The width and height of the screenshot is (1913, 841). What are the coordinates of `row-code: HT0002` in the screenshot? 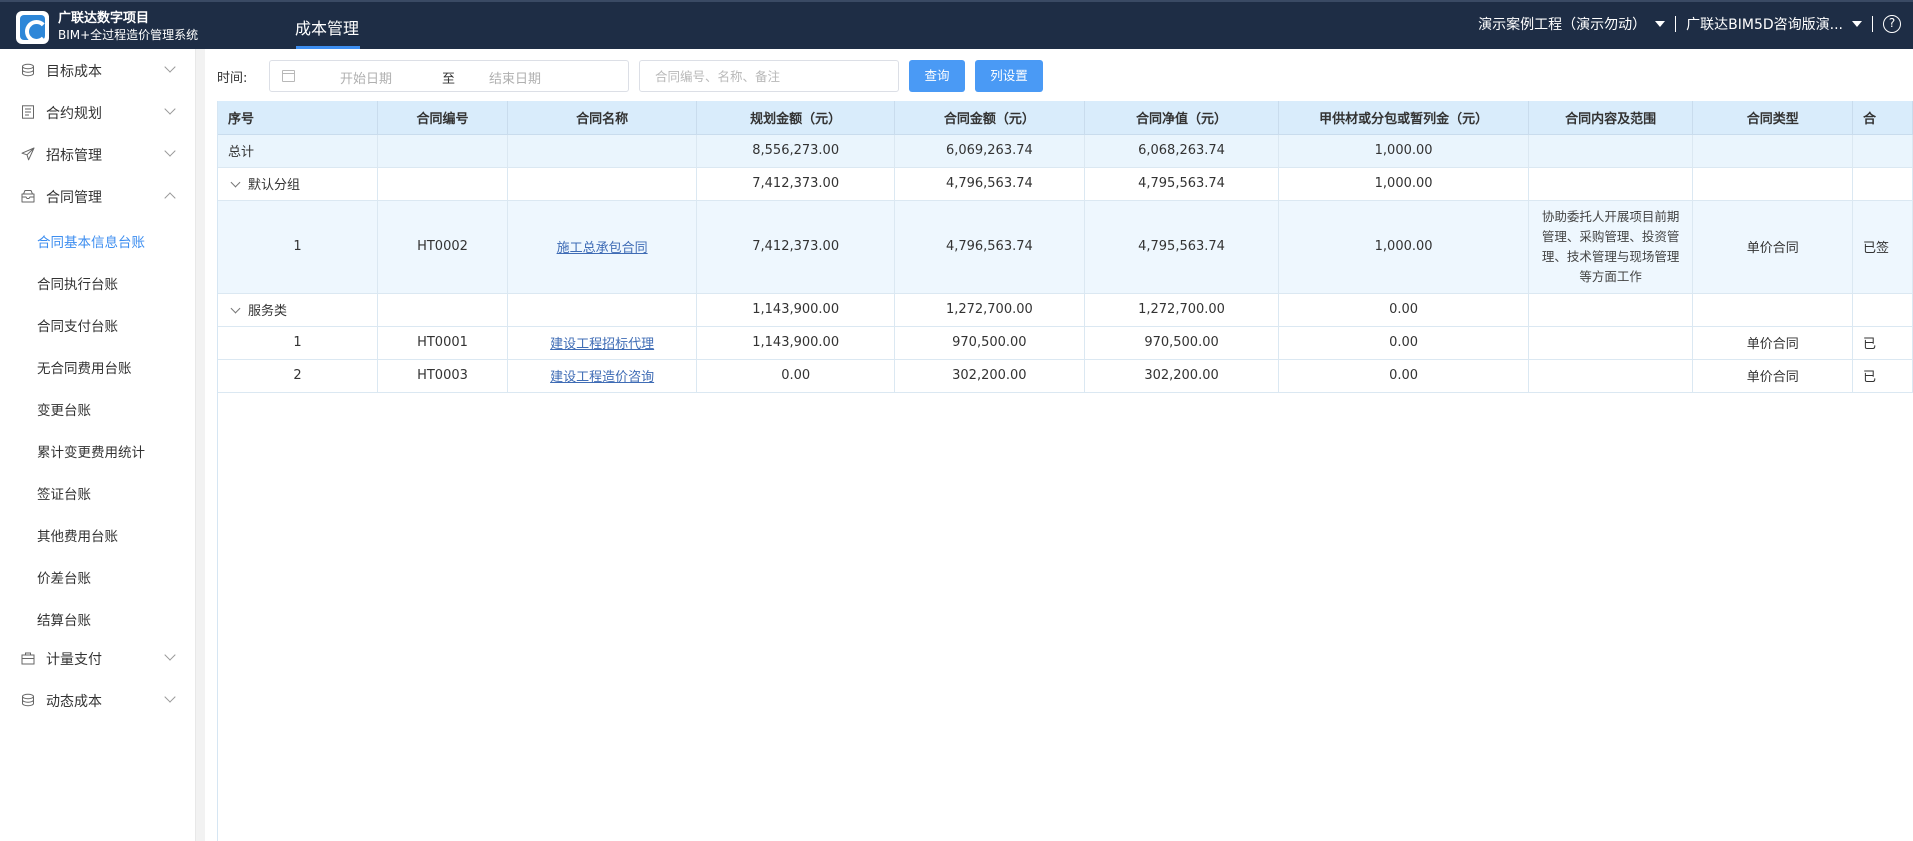 It's located at (442, 247).